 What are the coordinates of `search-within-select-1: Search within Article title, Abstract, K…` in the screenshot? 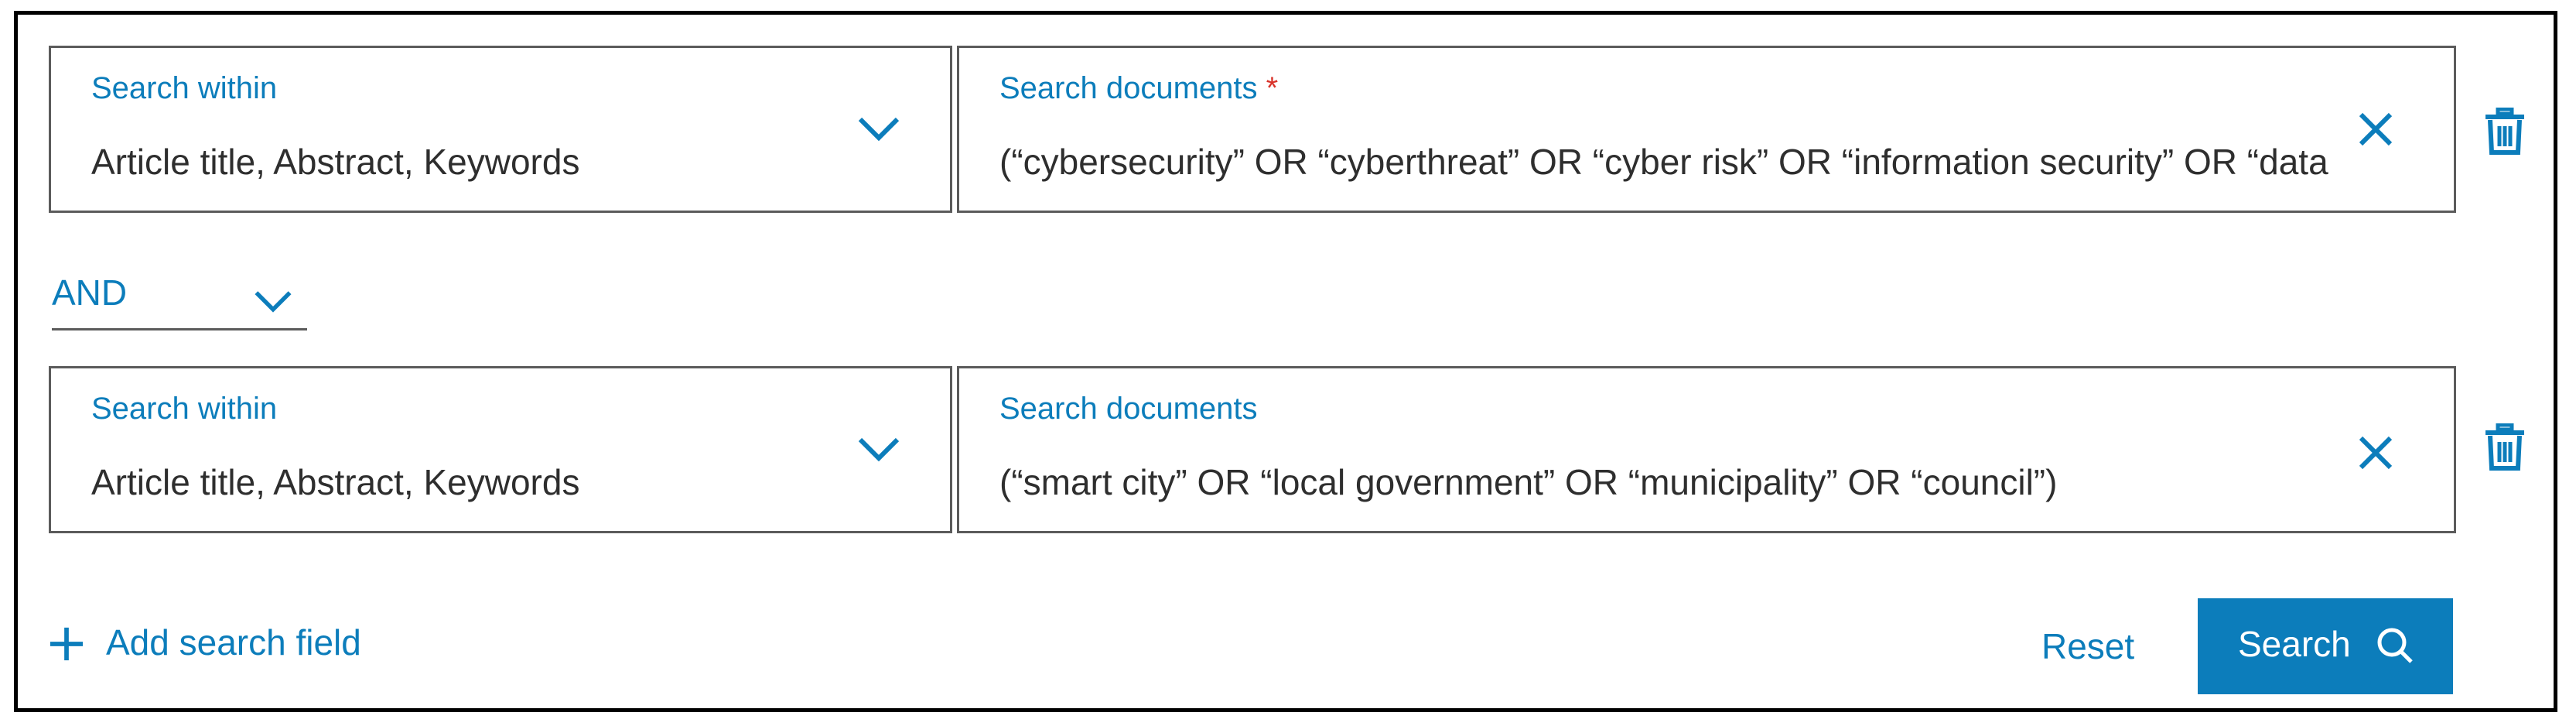 It's located at (500, 129).